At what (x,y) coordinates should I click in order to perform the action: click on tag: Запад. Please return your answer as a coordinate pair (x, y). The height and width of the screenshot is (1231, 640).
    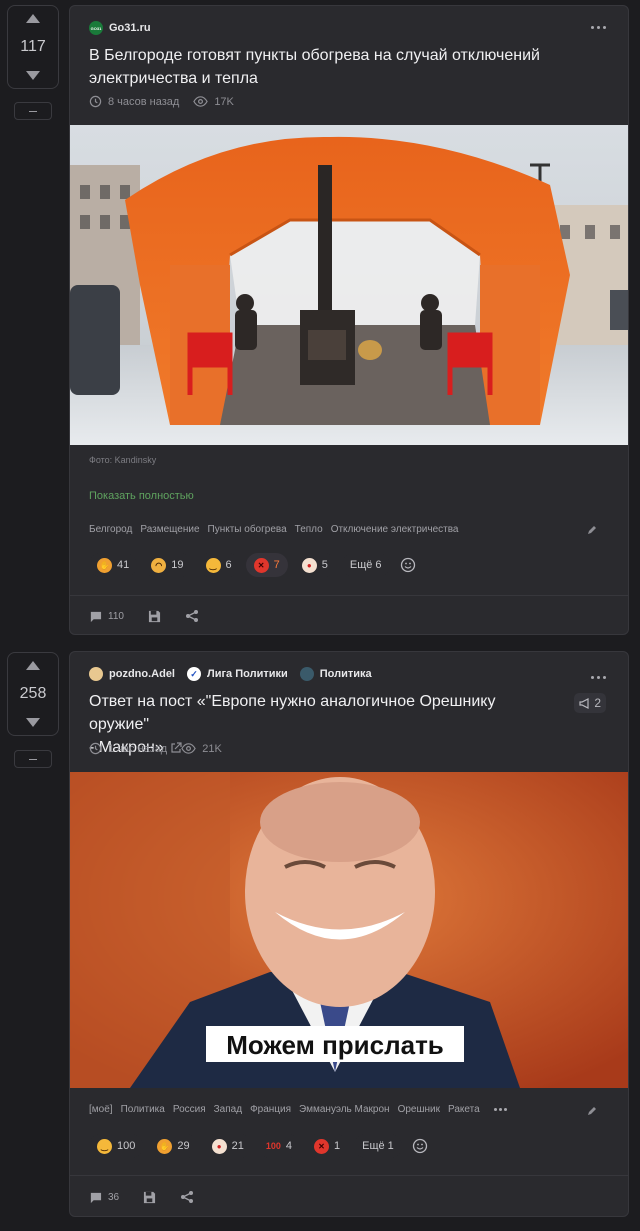
    Looking at the image, I should click on (228, 1109).